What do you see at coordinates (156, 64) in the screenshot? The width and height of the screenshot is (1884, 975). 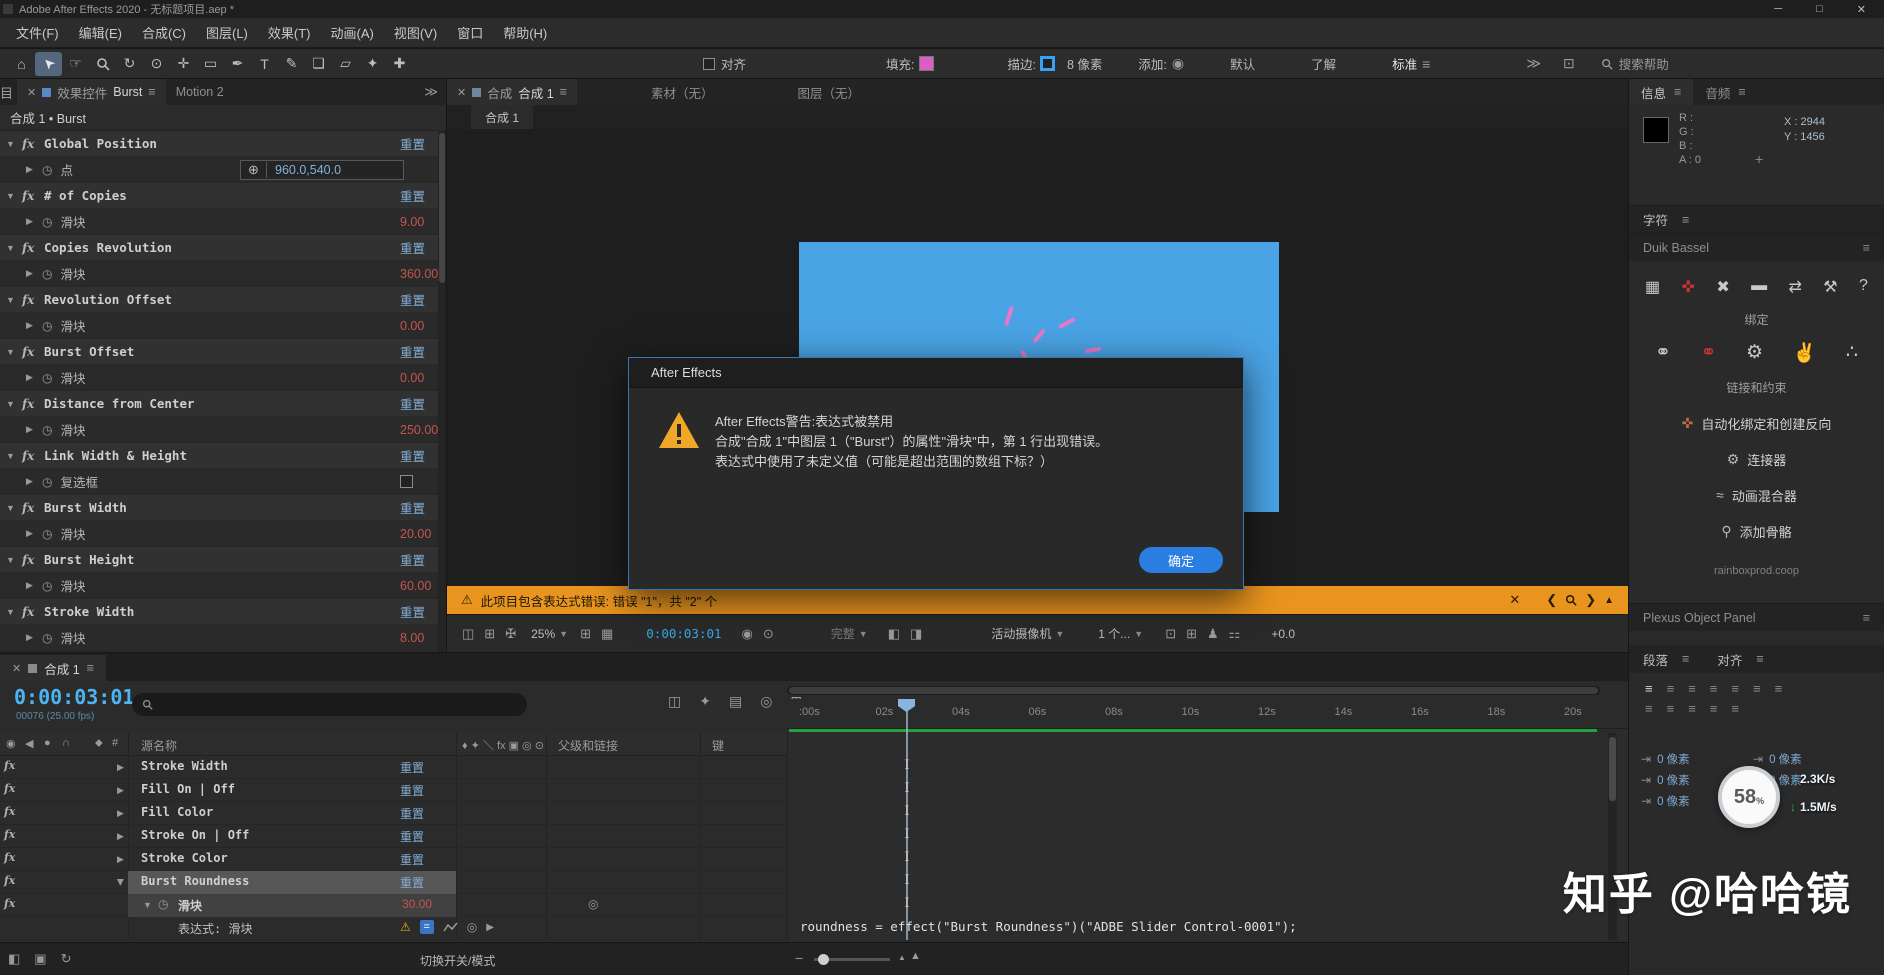 I see `camera-tool-icon: ⊙` at bounding box center [156, 64].